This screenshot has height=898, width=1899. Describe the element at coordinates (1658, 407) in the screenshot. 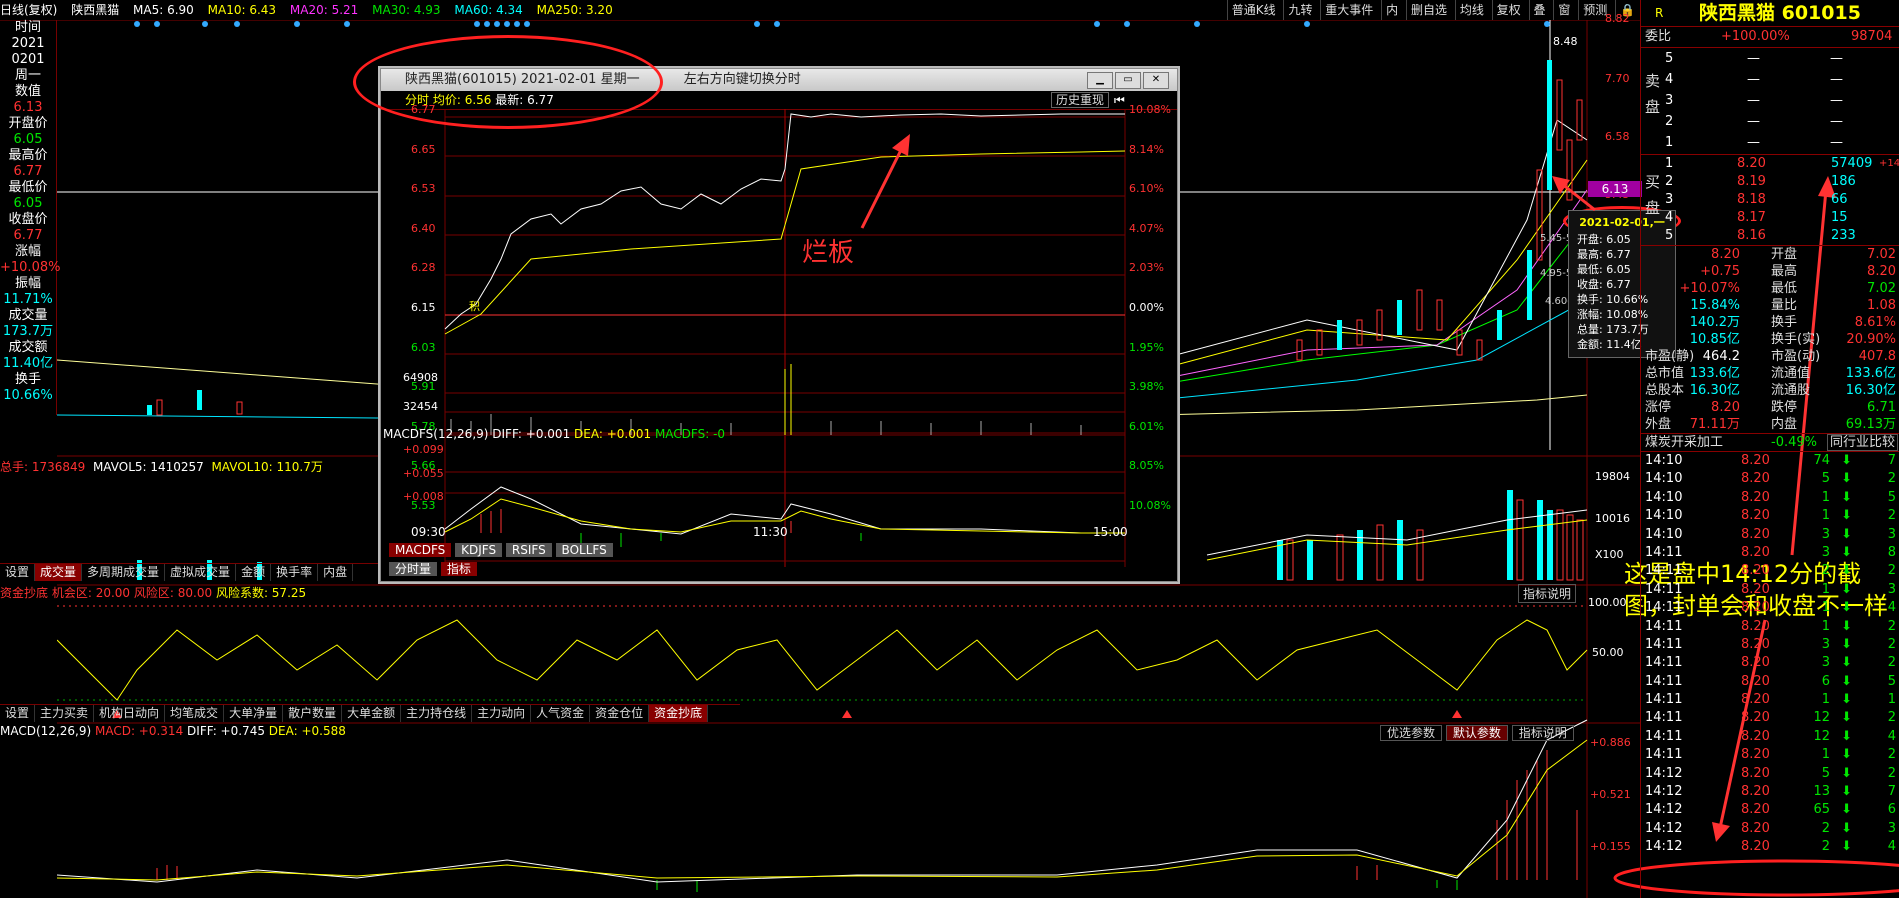

I see `stats2-label-left: 涨停` at that location.